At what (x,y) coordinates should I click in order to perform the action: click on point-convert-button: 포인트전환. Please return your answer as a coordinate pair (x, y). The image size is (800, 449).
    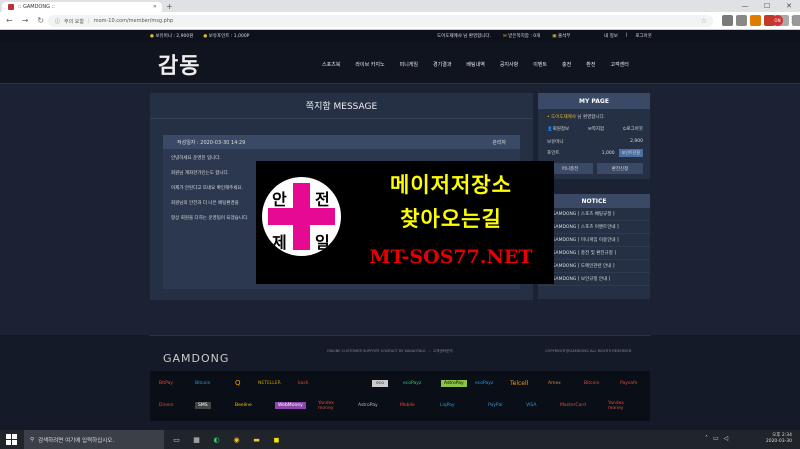
    Looking at the image, I should click on (630, 153).